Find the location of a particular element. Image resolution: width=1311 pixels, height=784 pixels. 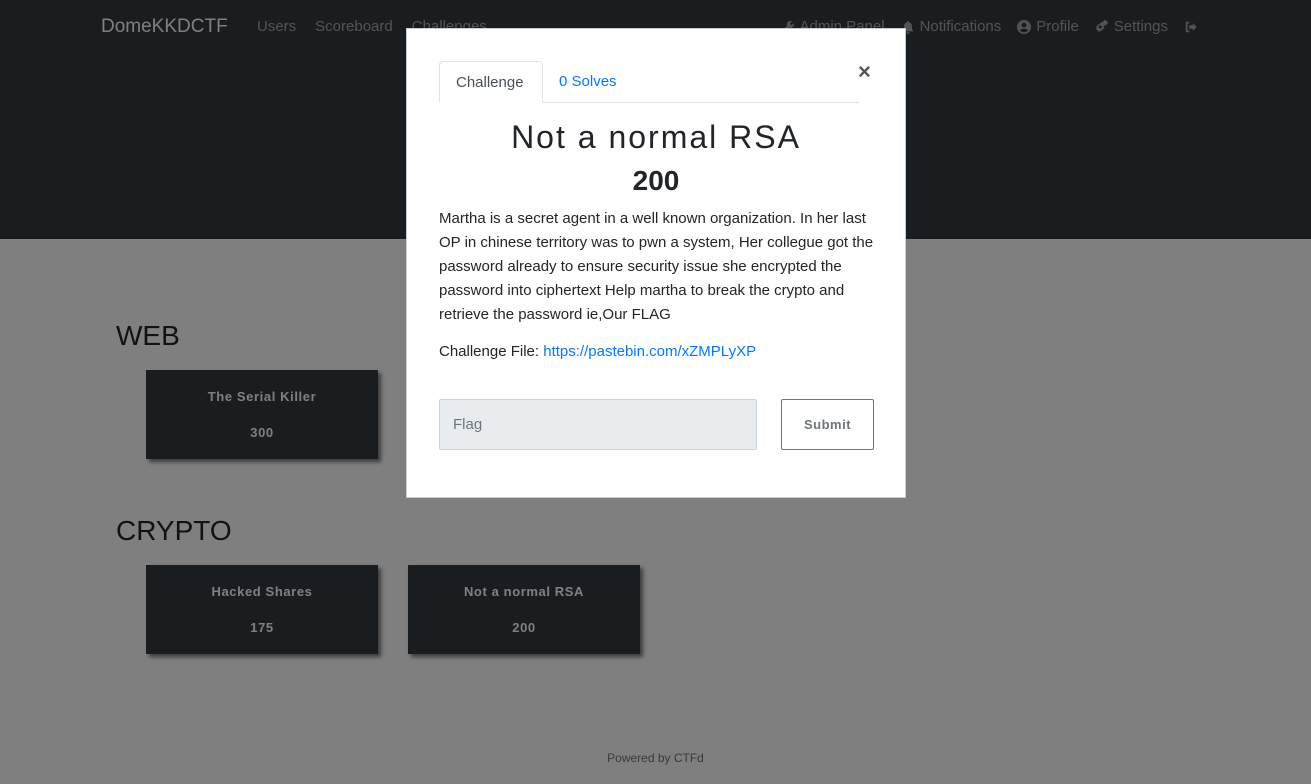

challenge-file-label: Challenge File: is located at coordinates (489, 351).